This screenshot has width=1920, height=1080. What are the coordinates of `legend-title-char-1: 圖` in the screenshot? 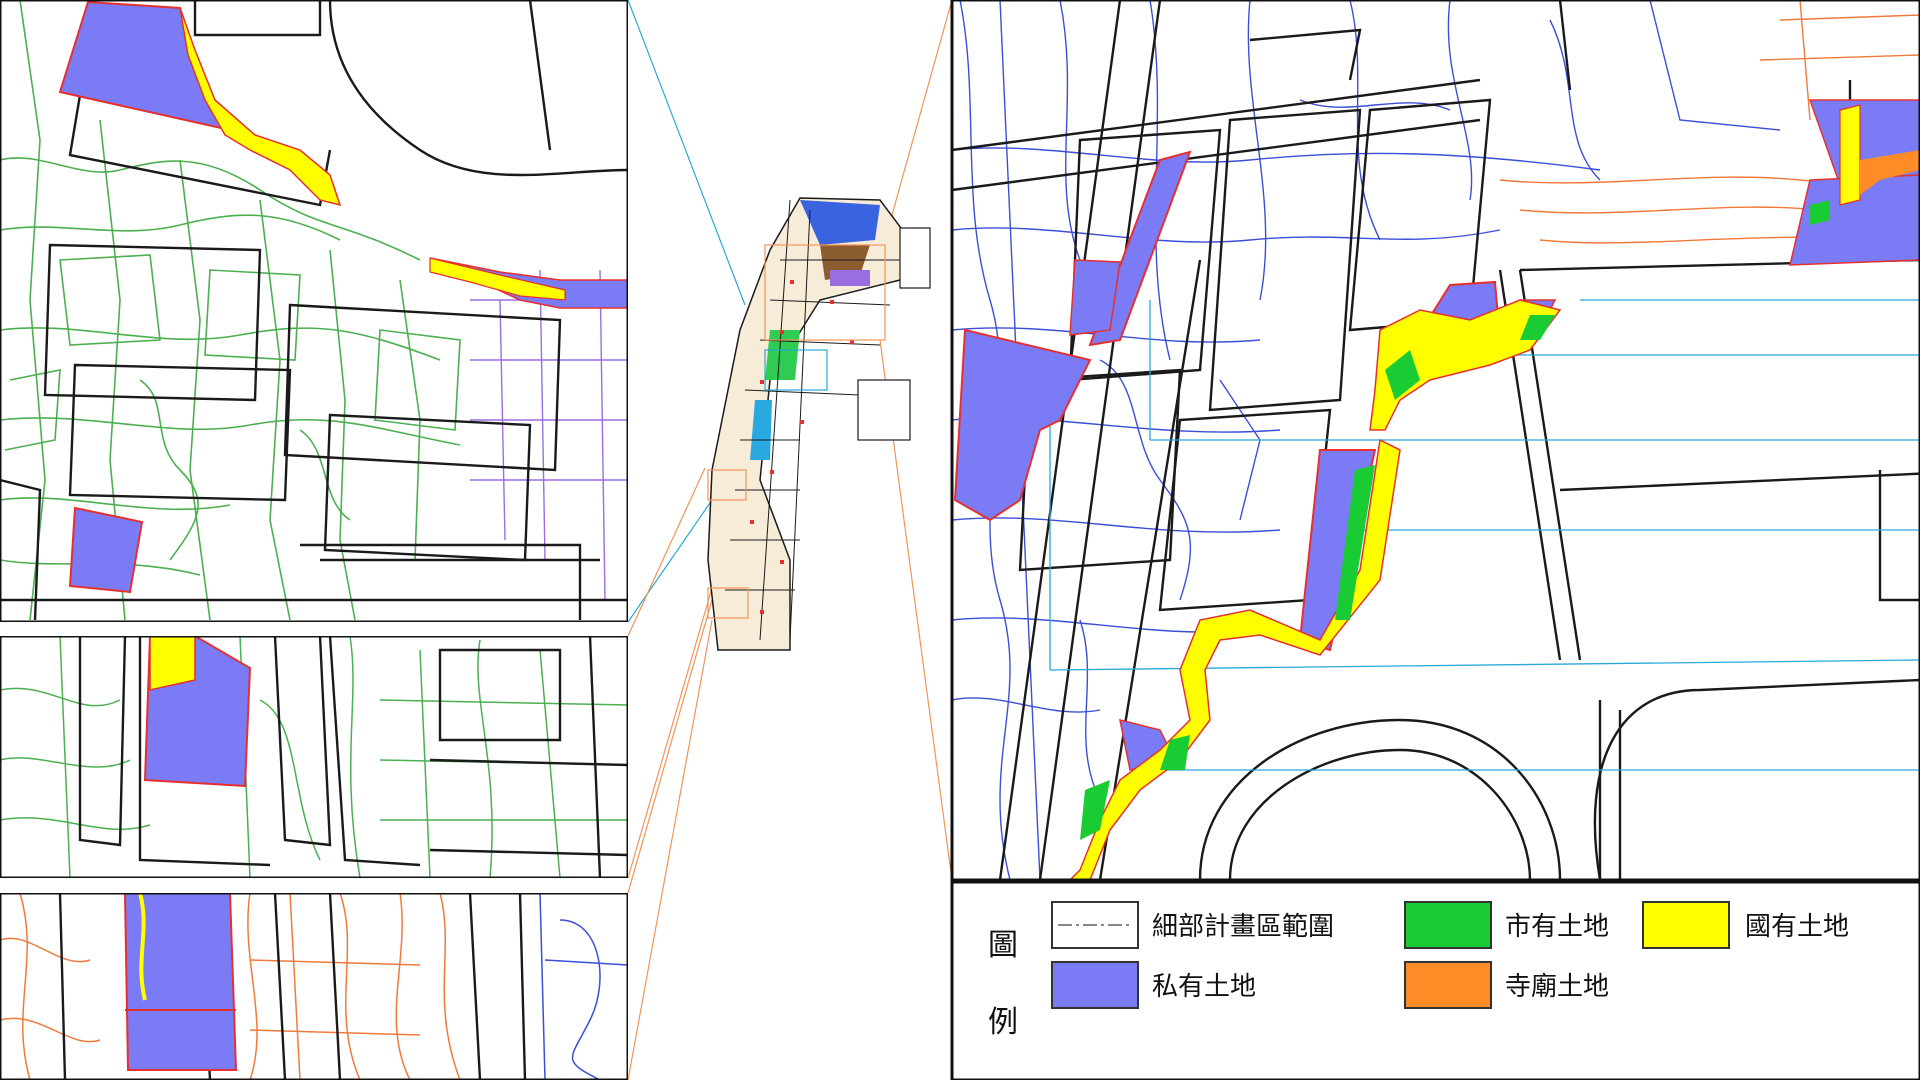 It's located at (1003, 945).